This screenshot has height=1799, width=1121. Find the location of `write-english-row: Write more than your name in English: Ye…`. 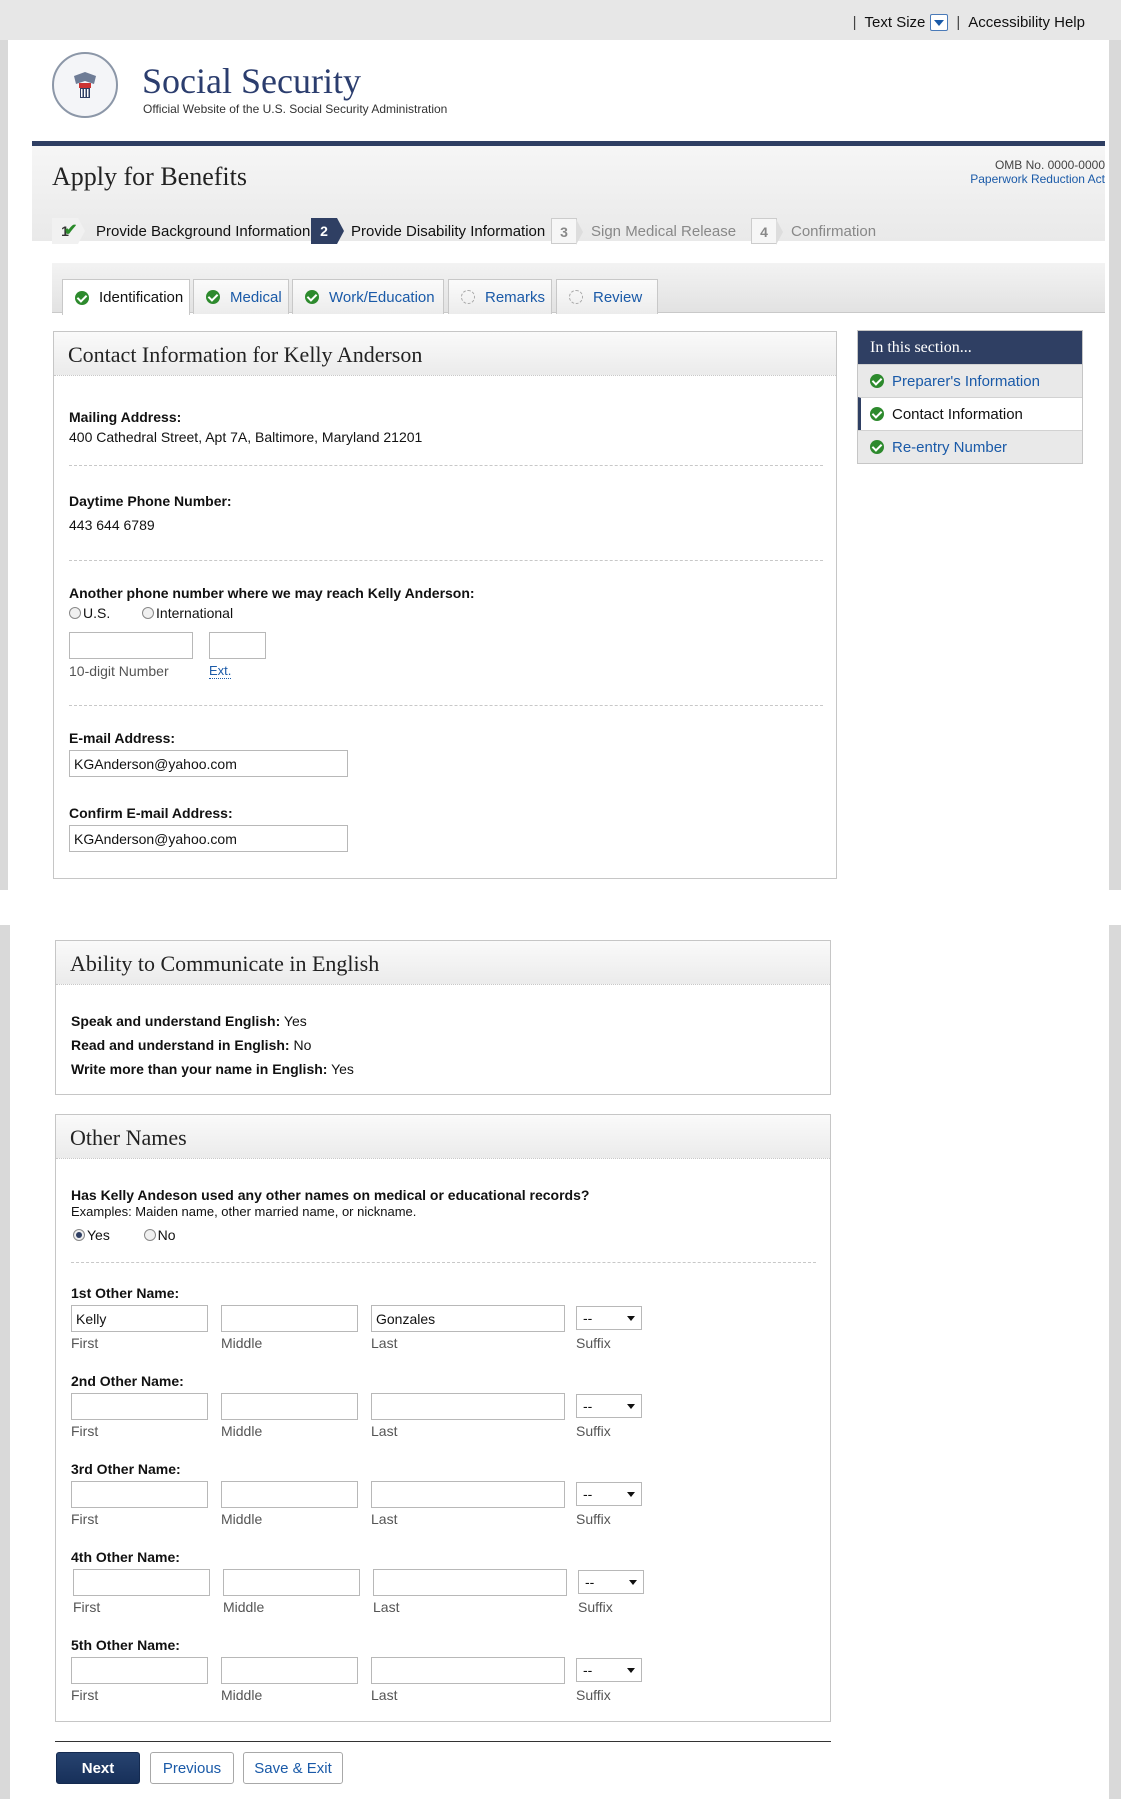

write-english-row: Write more than your name in English: Ye… is located at coordinates (212, 1069).